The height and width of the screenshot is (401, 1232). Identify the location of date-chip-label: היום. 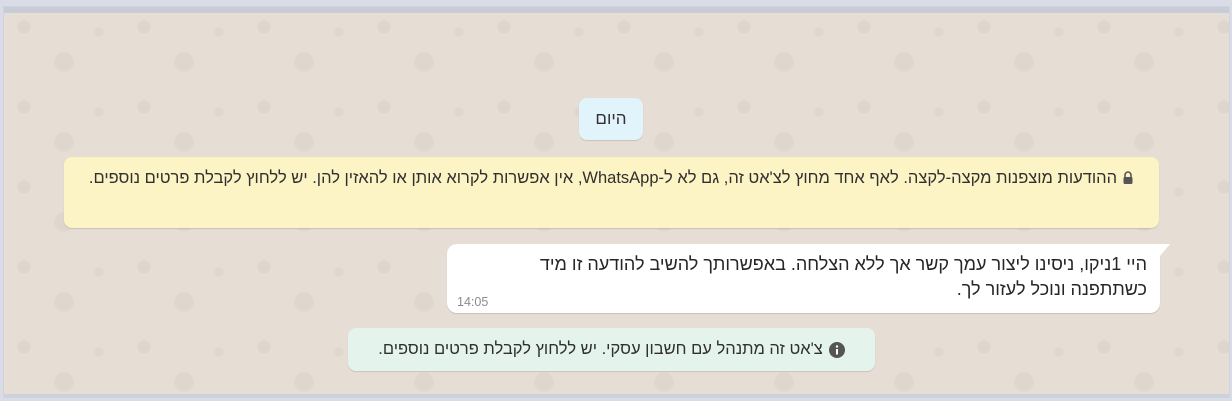
(611, 118).